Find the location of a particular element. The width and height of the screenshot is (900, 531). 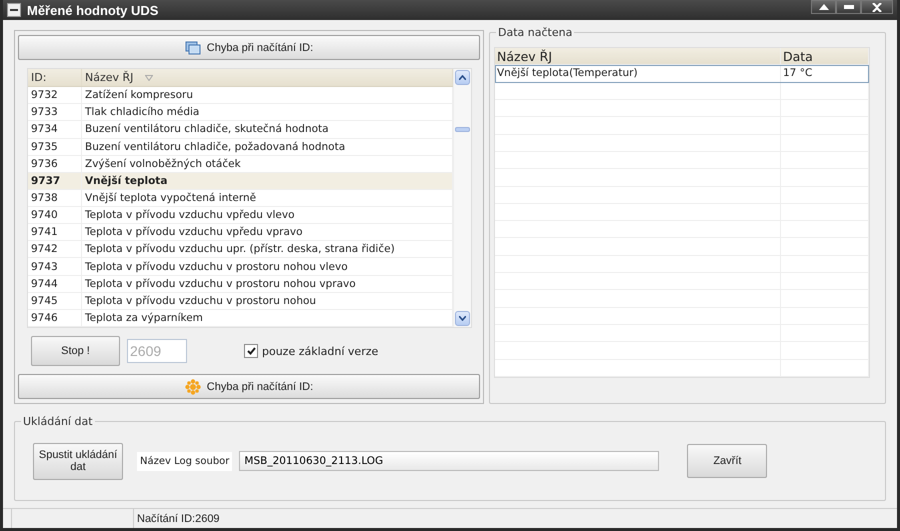

close-icon is located at coordinates (877, 7).